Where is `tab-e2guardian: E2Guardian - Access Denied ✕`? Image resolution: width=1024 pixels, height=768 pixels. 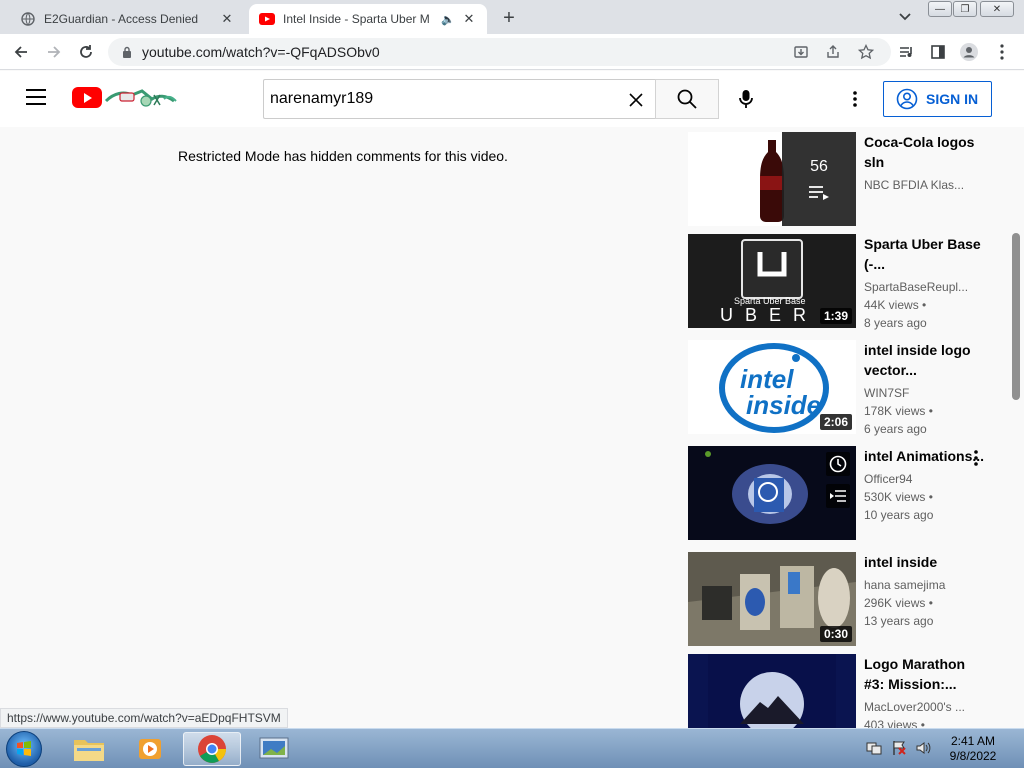
tab-e2guardian: E2Guardian - Access Denied ✕ is located at coordinates (127, 19).